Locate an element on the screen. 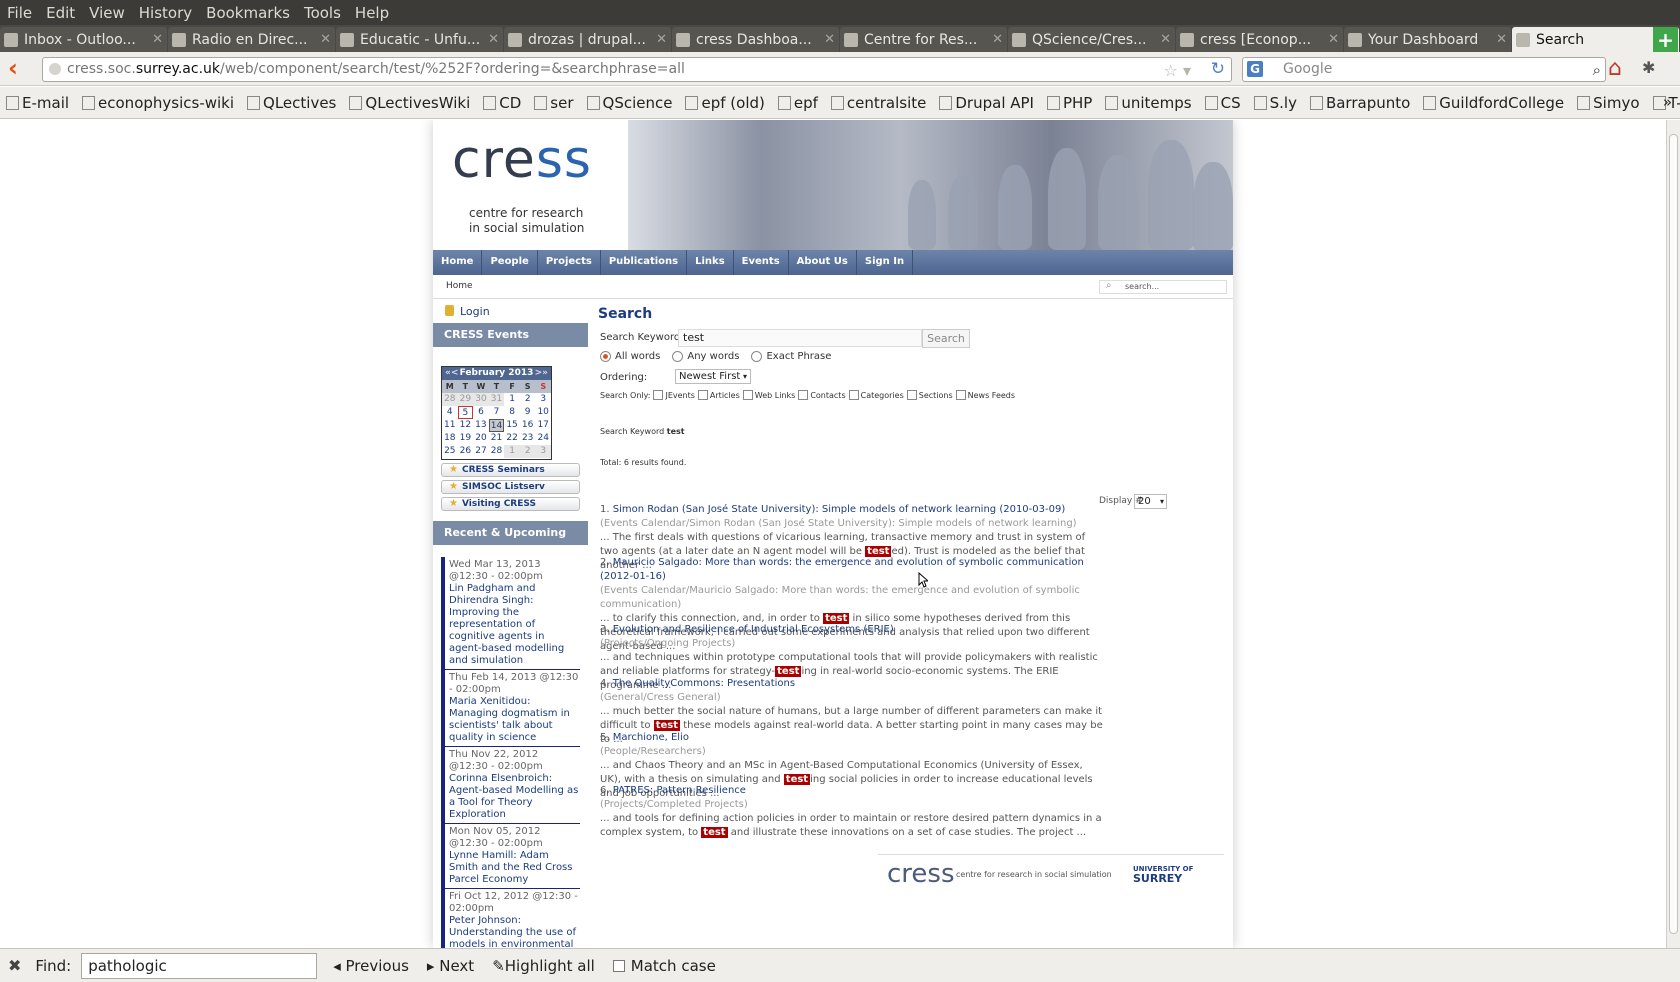  display-count-select: 20 ▾ is located at coordinates (1150, 501).